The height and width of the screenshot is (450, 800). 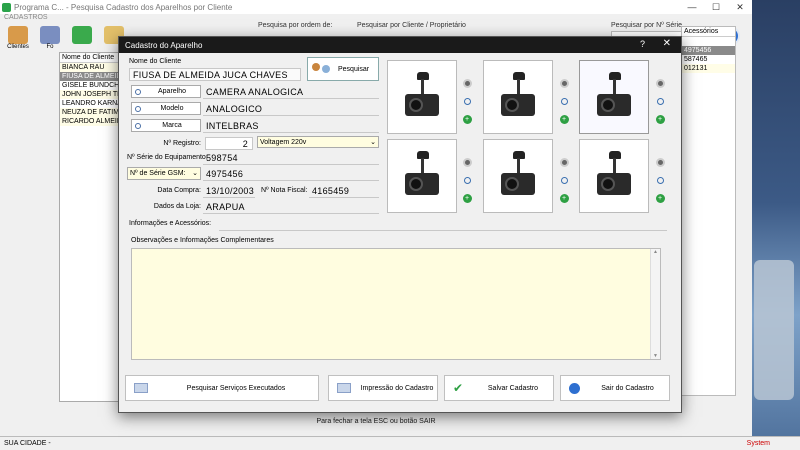 What do you see at coordinates (291, 158) in the screenshot?
I see `serial-field: 598754` at bounding box center [291, 158].